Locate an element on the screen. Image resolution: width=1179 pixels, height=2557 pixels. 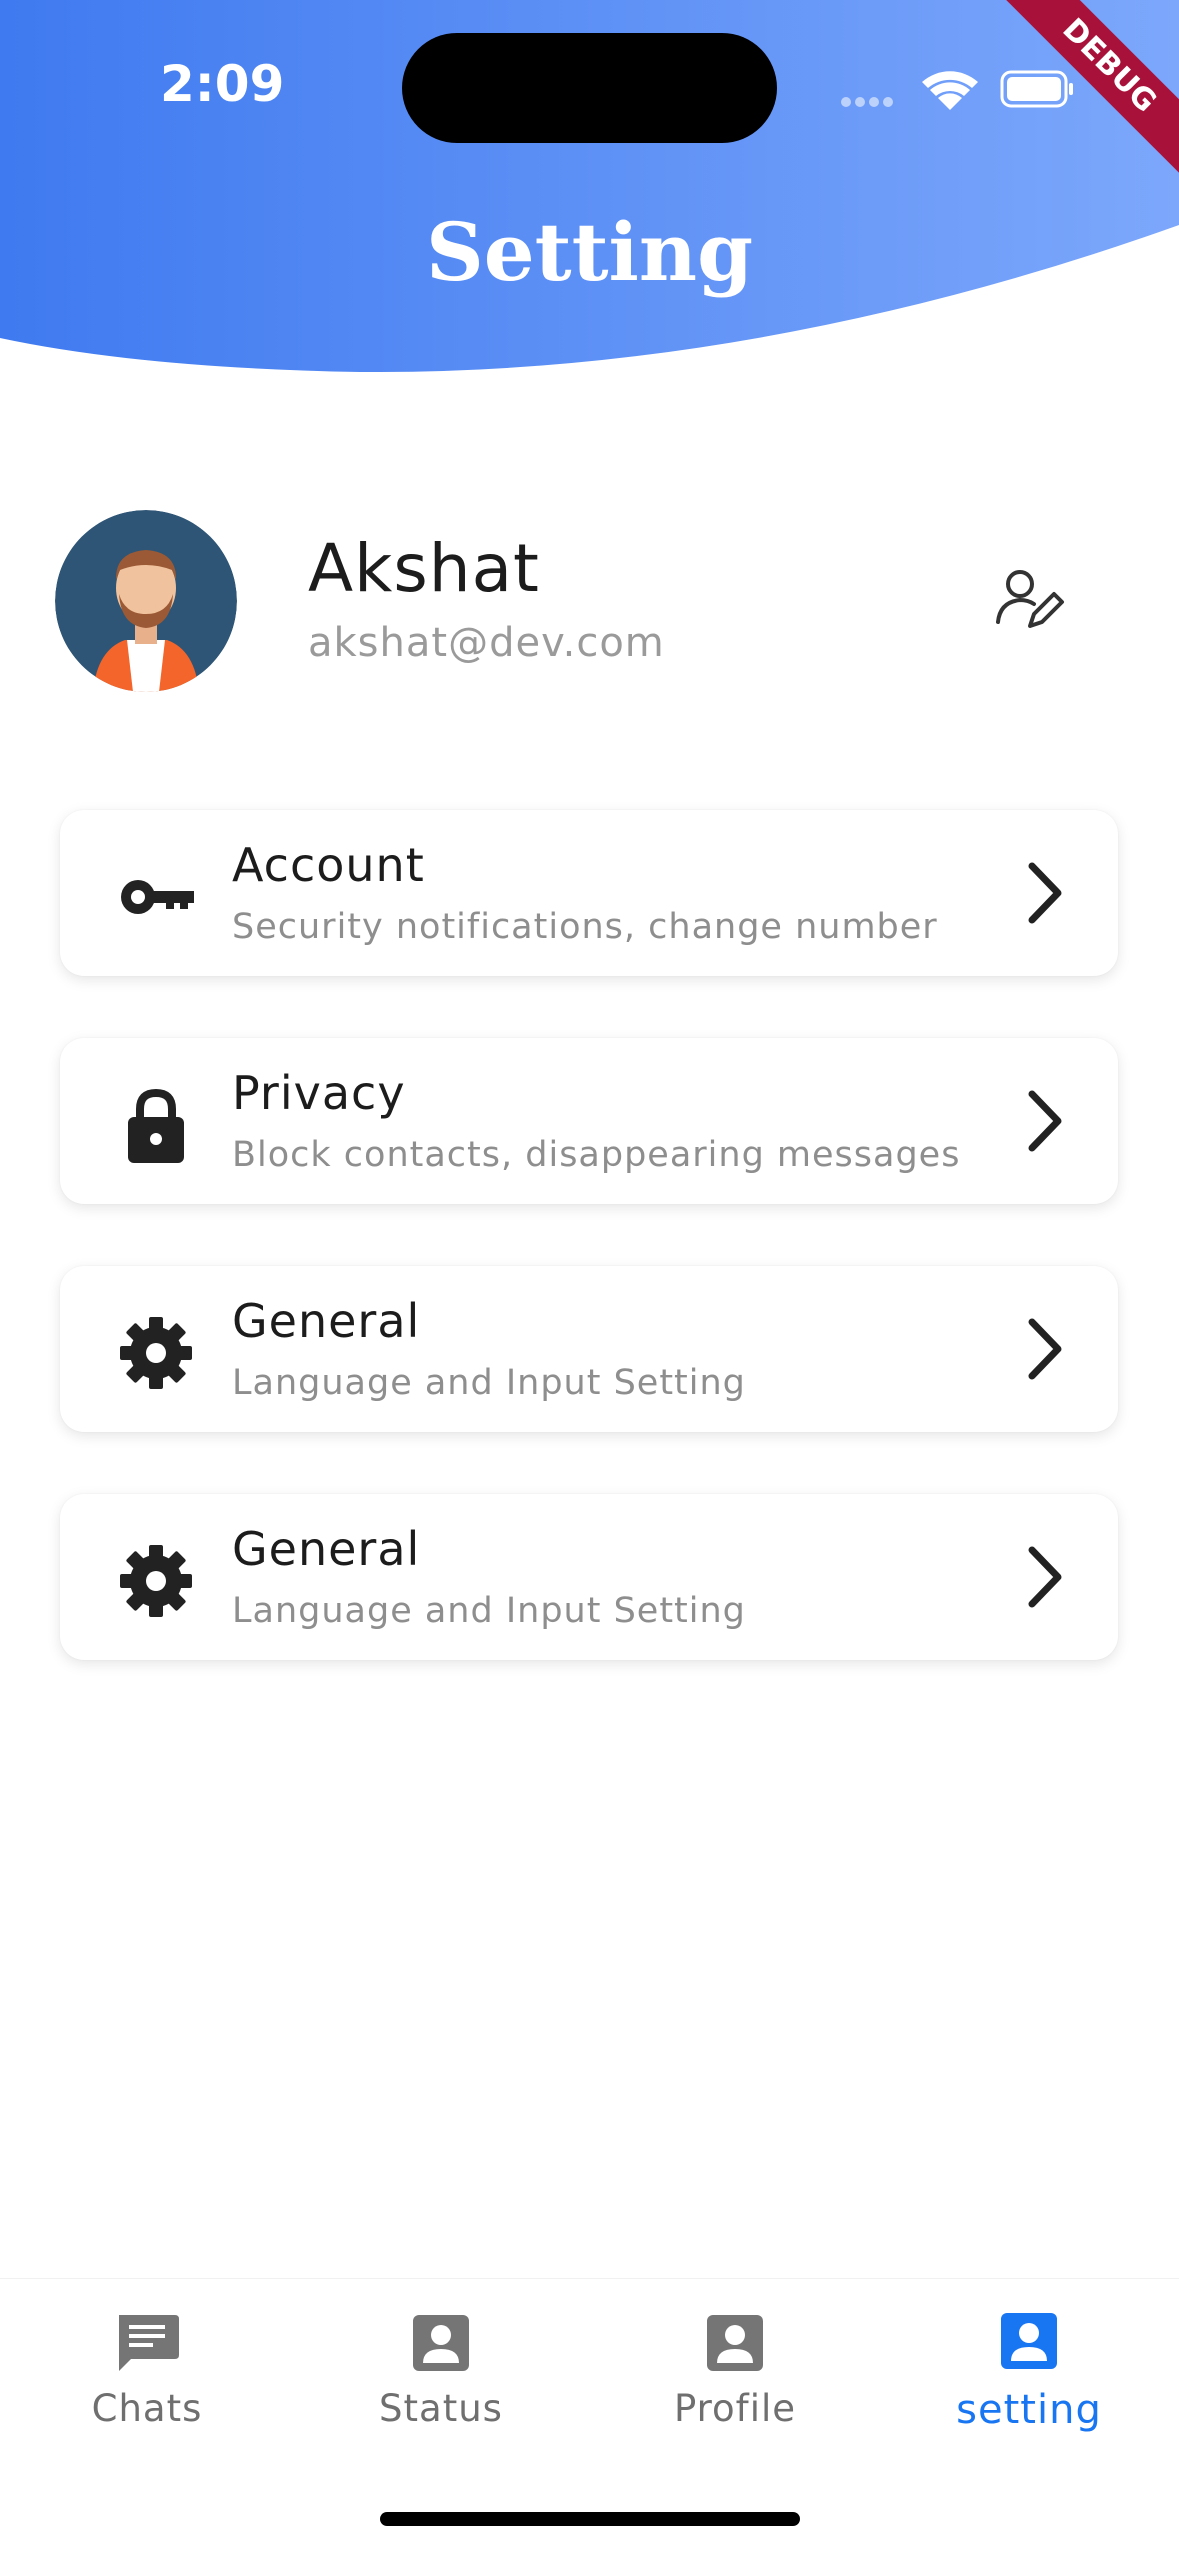
avatar is located at coordinates (146, 601).